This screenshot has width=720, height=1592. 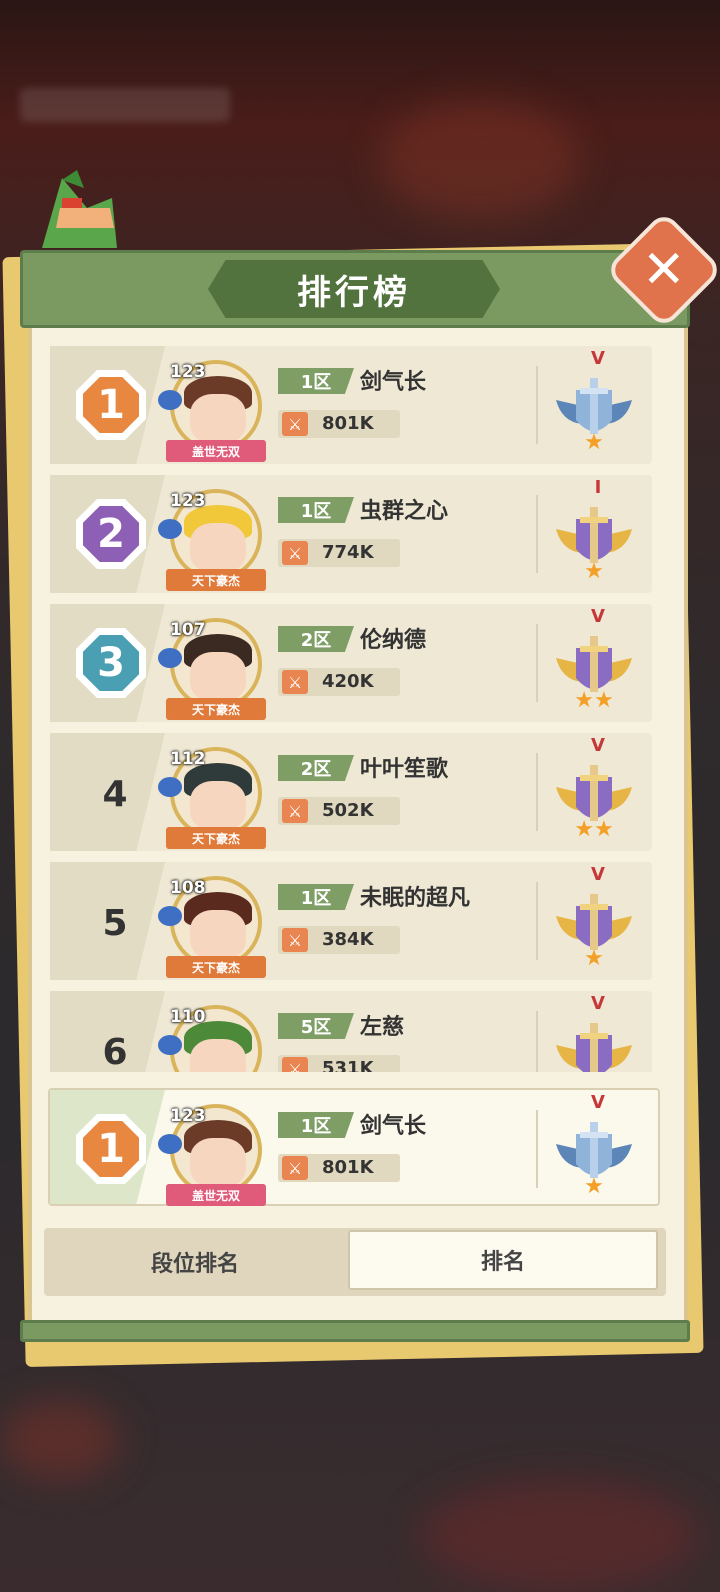 What do you see at coordinates (415, 898) in the screenshot?
I see `player-name: 未眠的超凡` at bounding box center [415, 898].